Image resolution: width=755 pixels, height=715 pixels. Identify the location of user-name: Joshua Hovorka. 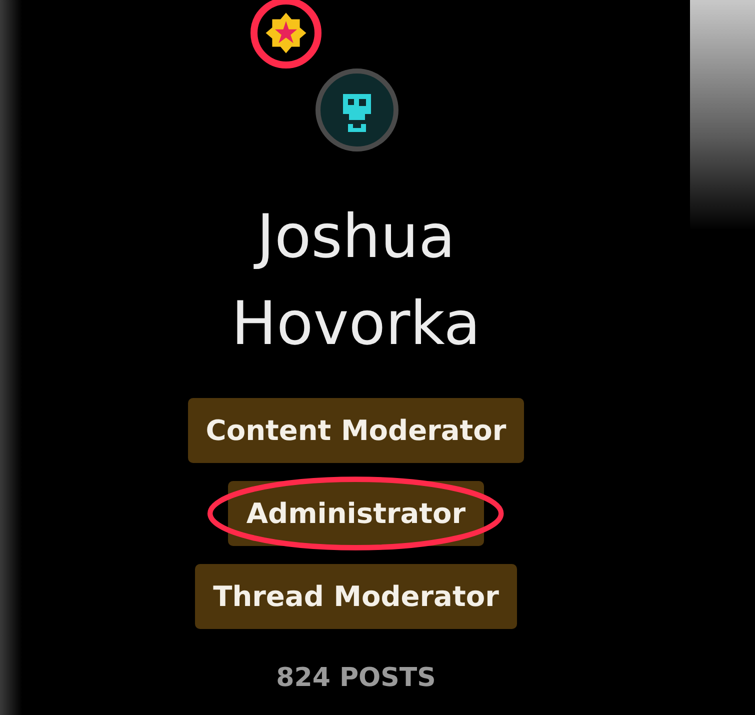
(356, 281).